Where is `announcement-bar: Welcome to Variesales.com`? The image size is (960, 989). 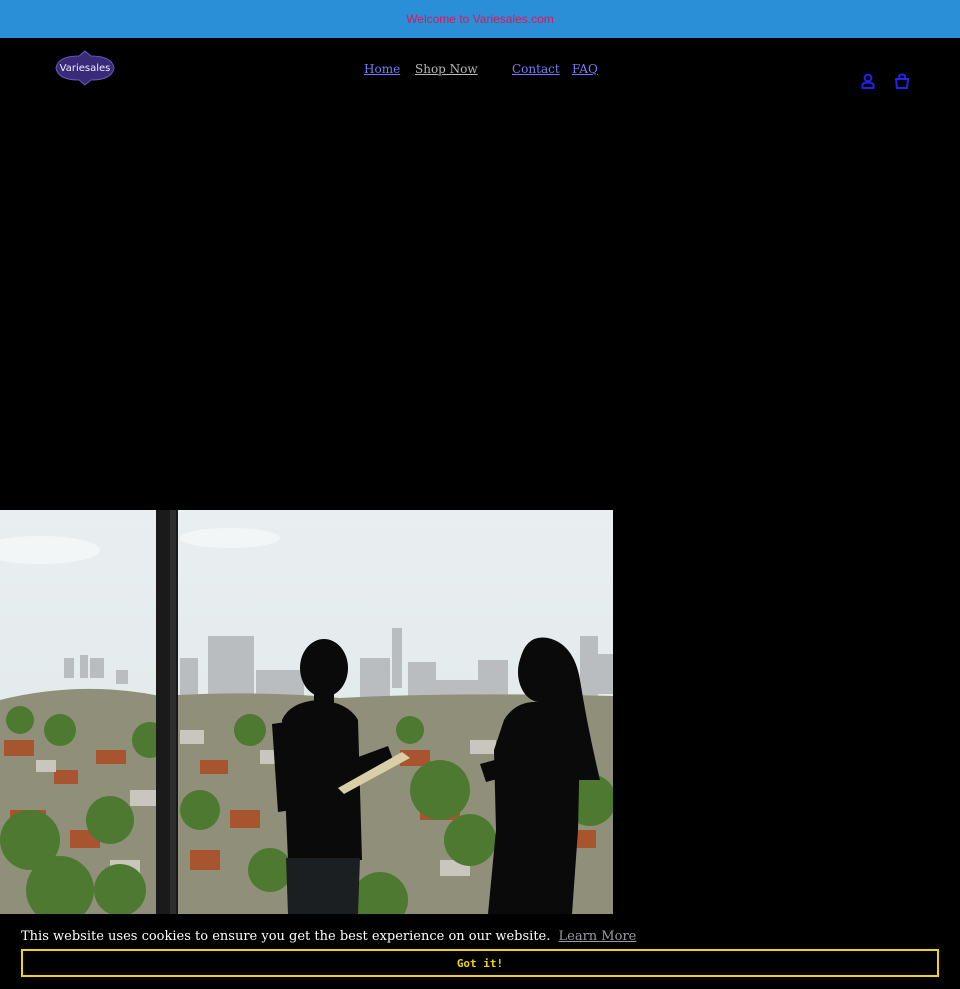
announcement-bar: Welcome to Variesales.com is located at coordinates (480, 19).